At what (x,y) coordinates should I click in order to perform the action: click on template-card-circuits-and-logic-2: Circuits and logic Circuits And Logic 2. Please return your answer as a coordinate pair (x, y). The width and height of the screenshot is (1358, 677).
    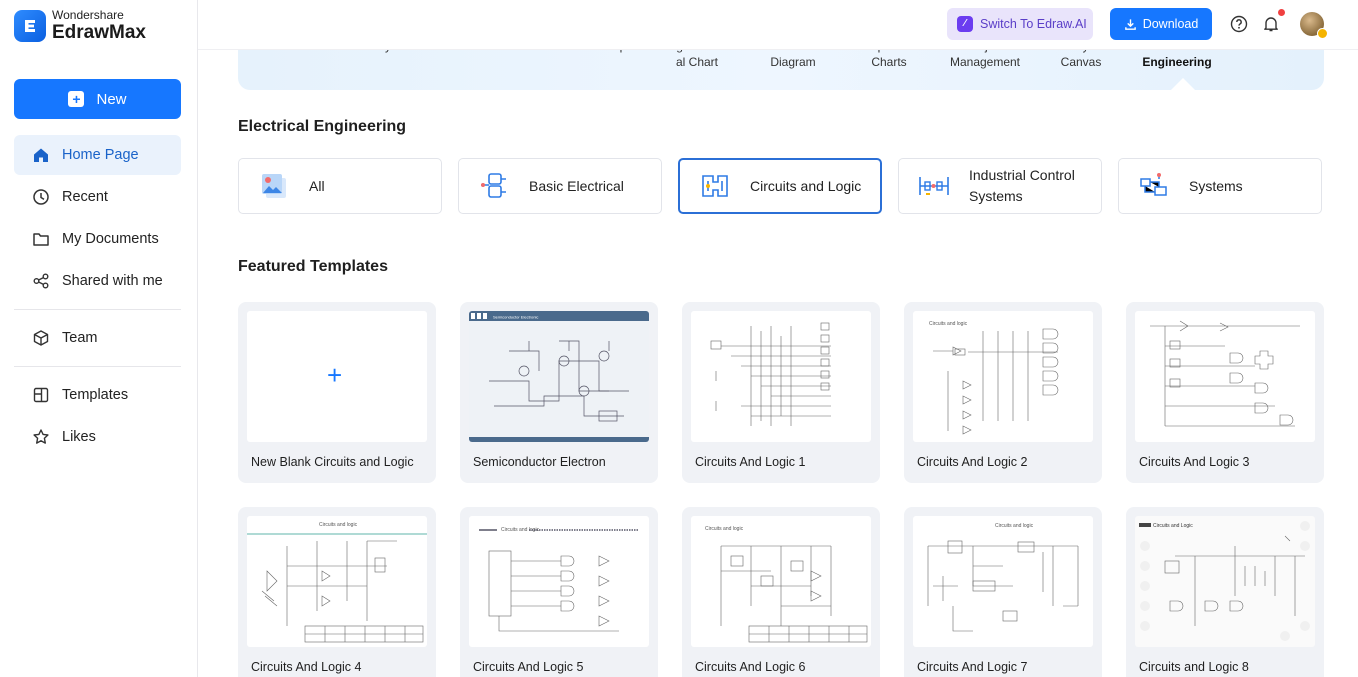
    Looking at the image, I should click on (1003, 392).